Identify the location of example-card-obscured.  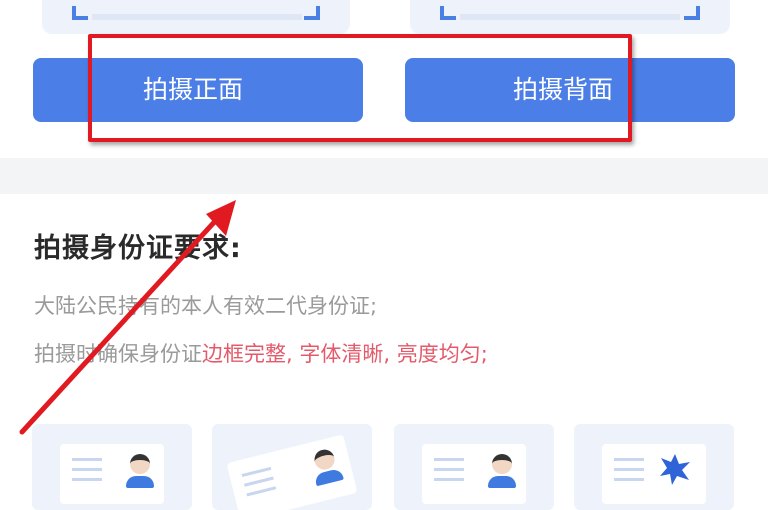
(654, 467).